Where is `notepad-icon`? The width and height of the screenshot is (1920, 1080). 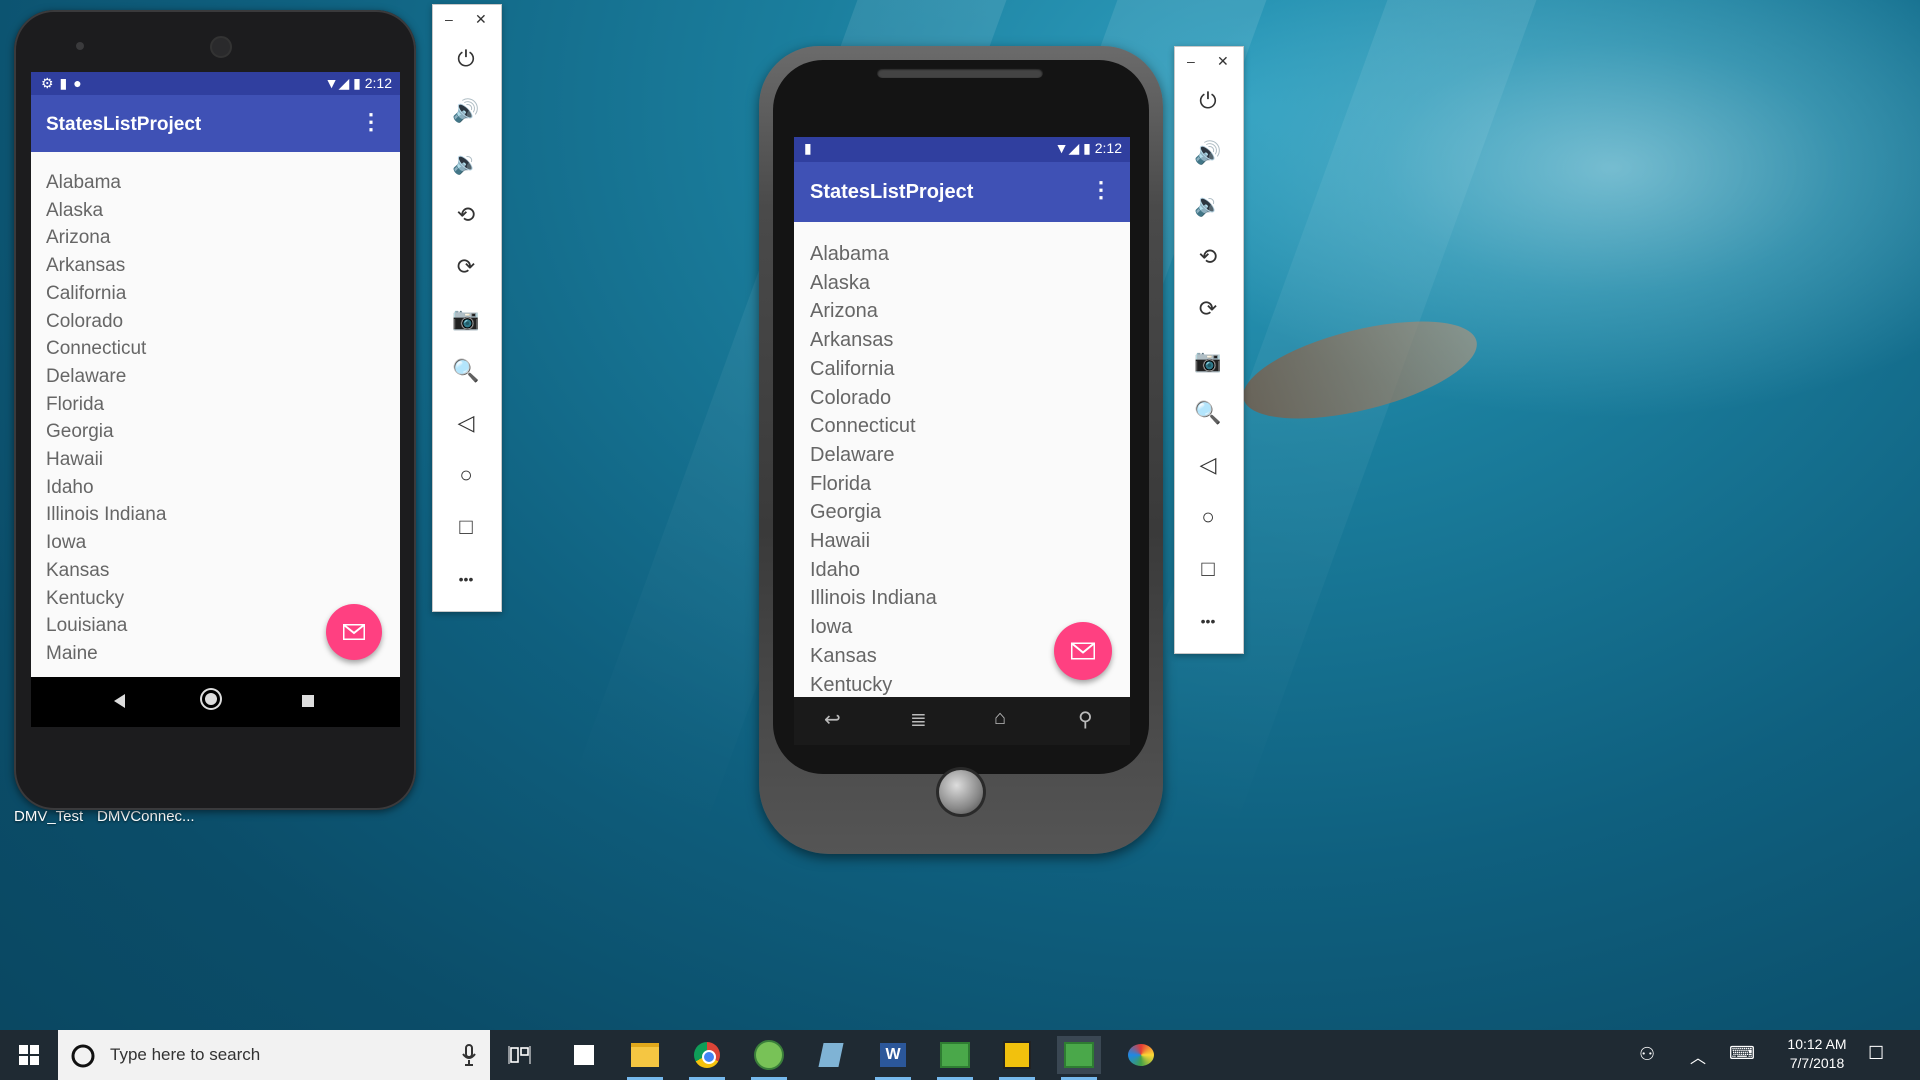
notepad-icon is located at coordinates (831, 1055).